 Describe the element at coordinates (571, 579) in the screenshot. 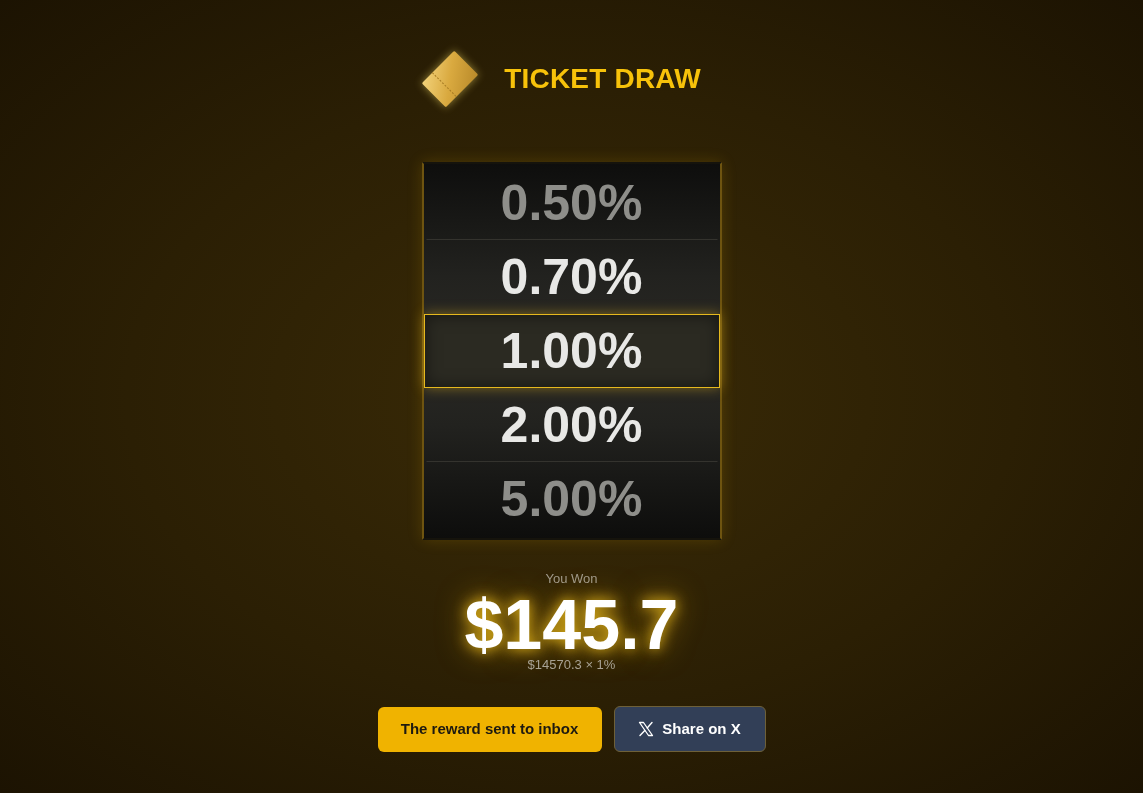

I see `result-label: You Won` at that location.